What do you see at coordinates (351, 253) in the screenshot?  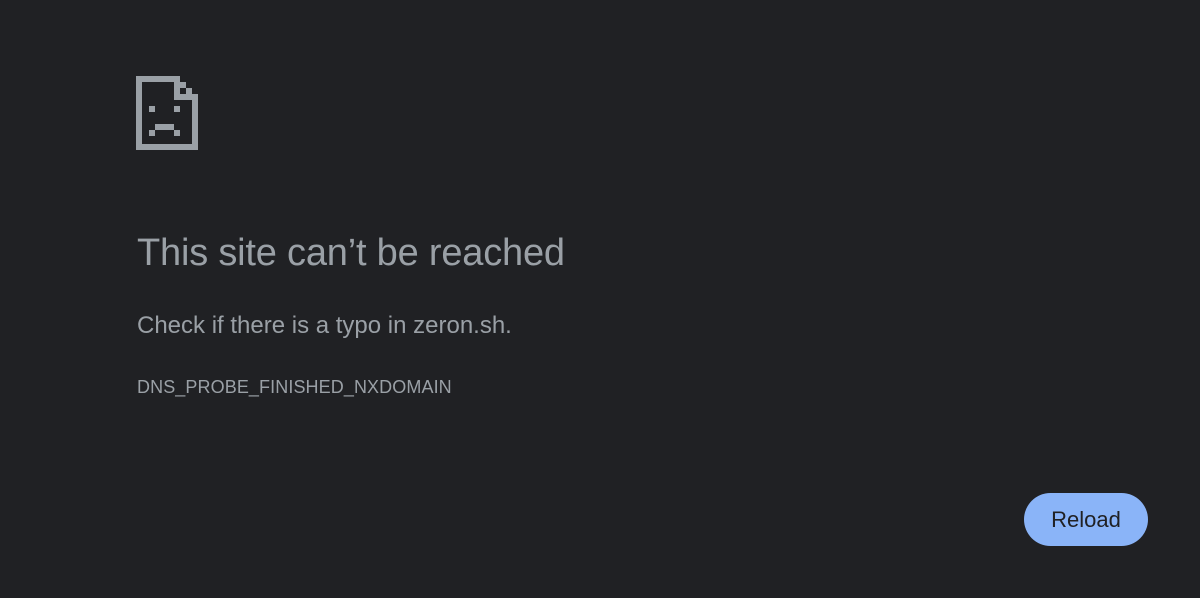 I see `error-heading: This site can’t be reached` at bounding box center [351, 253].